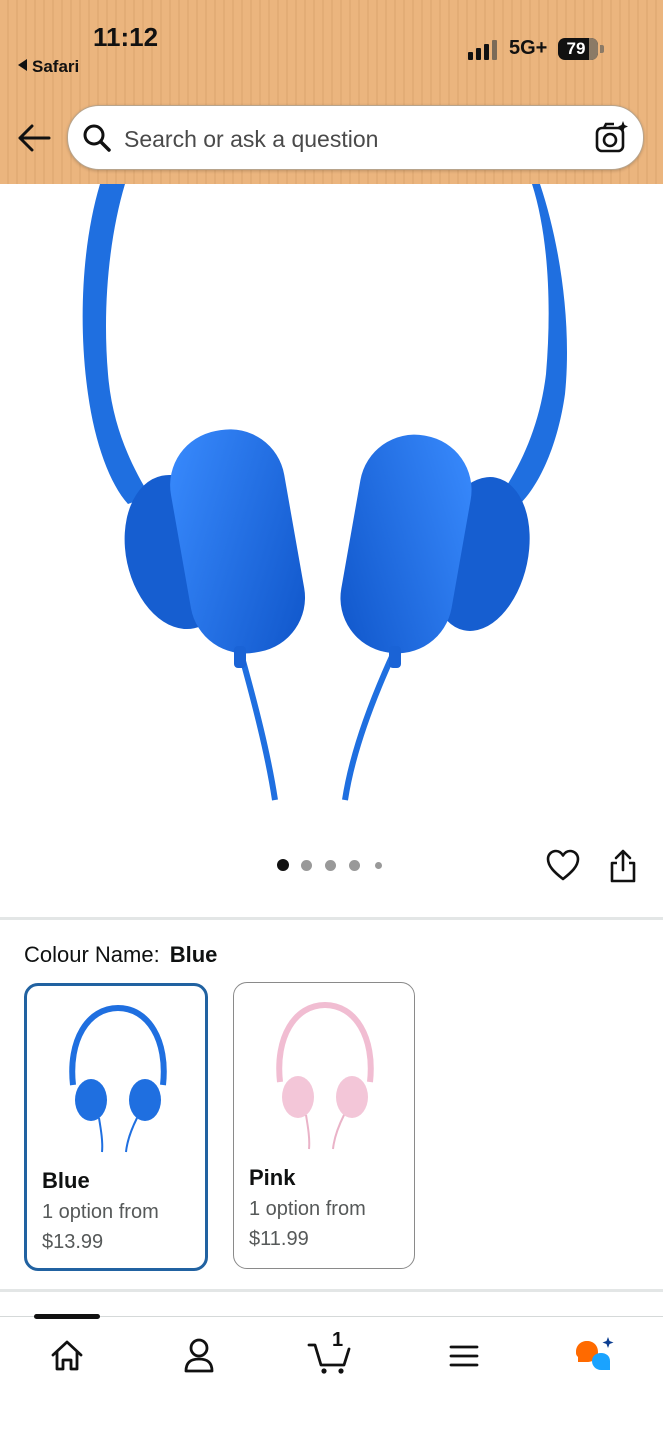 Image resolution: width=663 pixels, height=1440 pixels. I want to click on status-time: 11:12, so click(126, 37).